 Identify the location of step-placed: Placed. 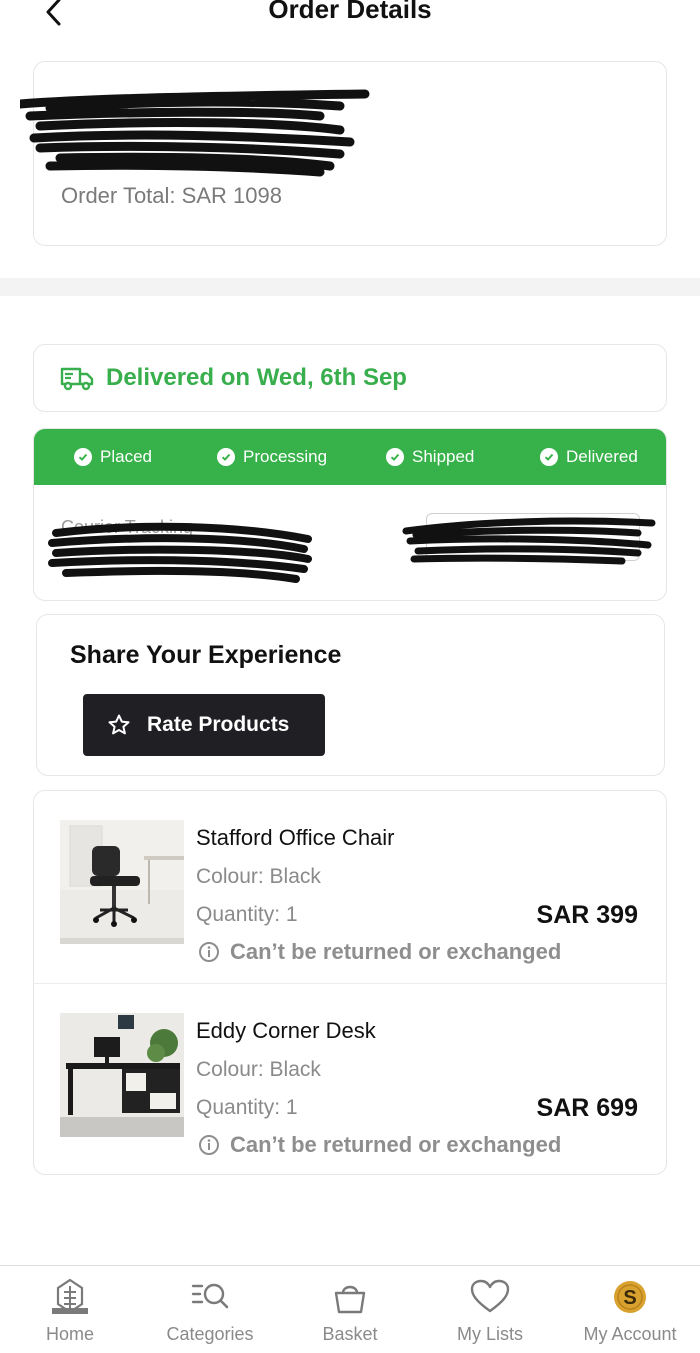
(113, 457).